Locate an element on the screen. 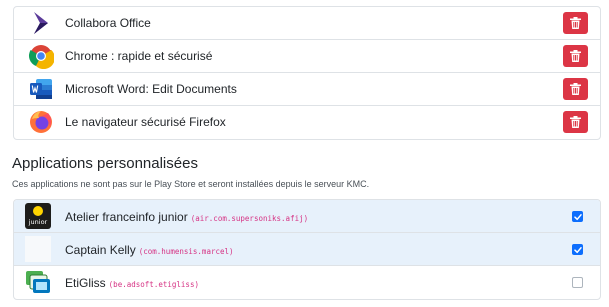 The height and width of the screenshot is (307, 609). package-id: (be.adsoft.etigliss) is located at coordinates (153, 284).